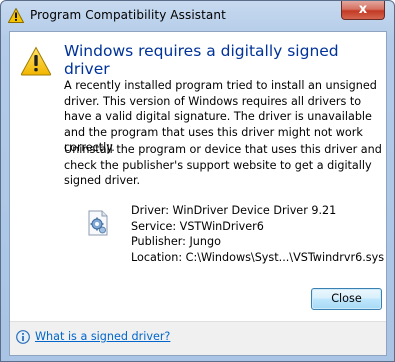 This screenshot has width=395, height=362. Describe the element at coordinates (128, 15) in the screenshot. I see `window-title: Program Compatibility Assistant` at that location.